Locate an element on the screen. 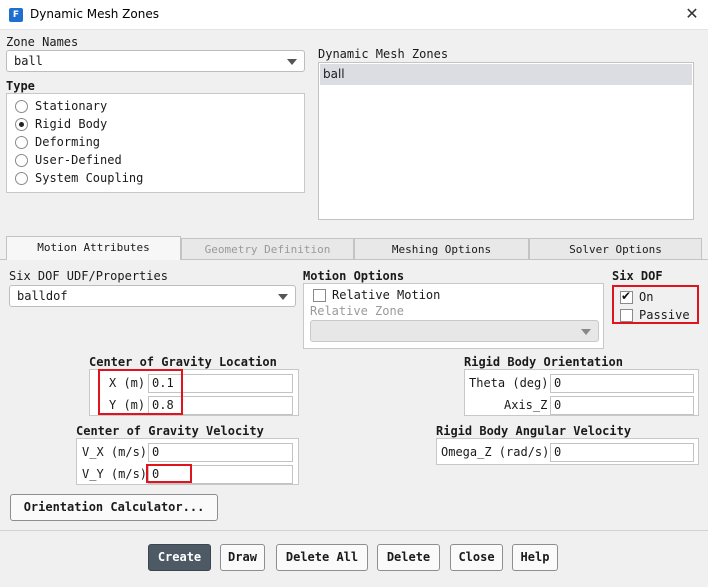  window-title: Dynamic Mesh Zones is located at coordinates (94, 14).